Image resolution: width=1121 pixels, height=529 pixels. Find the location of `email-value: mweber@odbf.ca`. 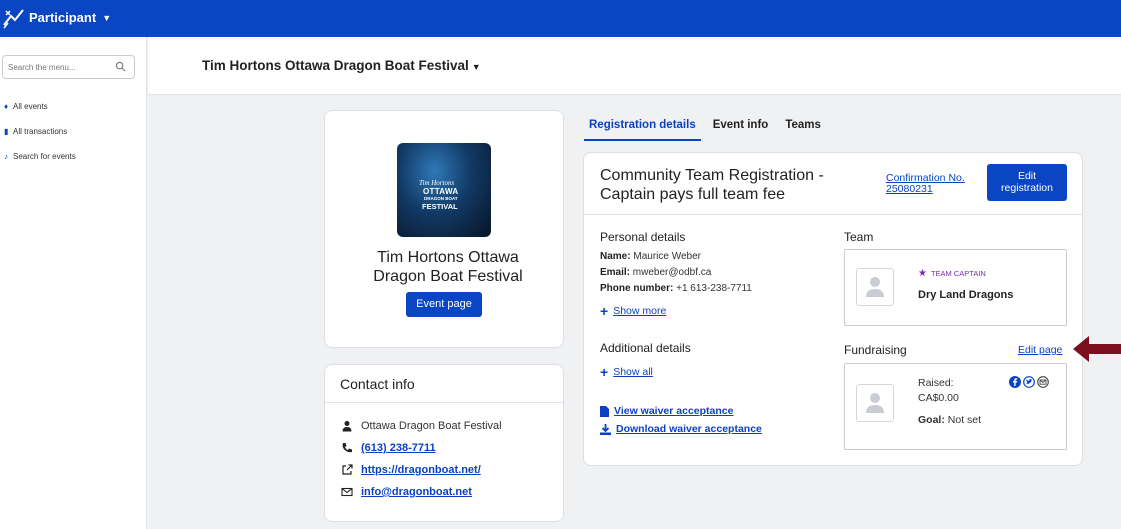

email-value: mweber@odbf.ca is located at coordinates (672, 272).